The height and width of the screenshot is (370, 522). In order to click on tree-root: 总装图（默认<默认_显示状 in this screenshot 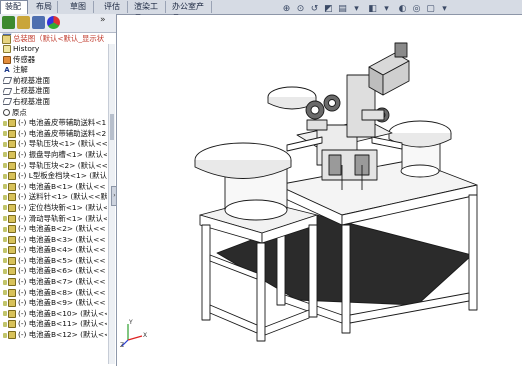, I will do `click(55, 38)`.